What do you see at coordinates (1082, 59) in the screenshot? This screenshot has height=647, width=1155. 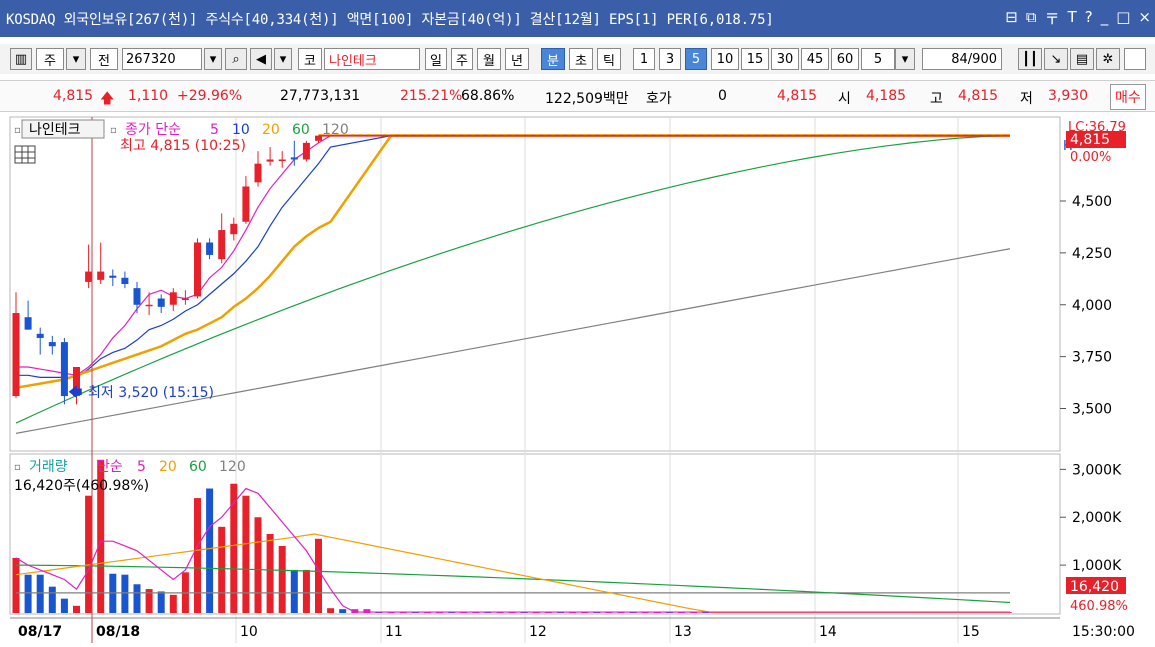 I see `save-icon: ▤` at bounding box center [1082, 59].